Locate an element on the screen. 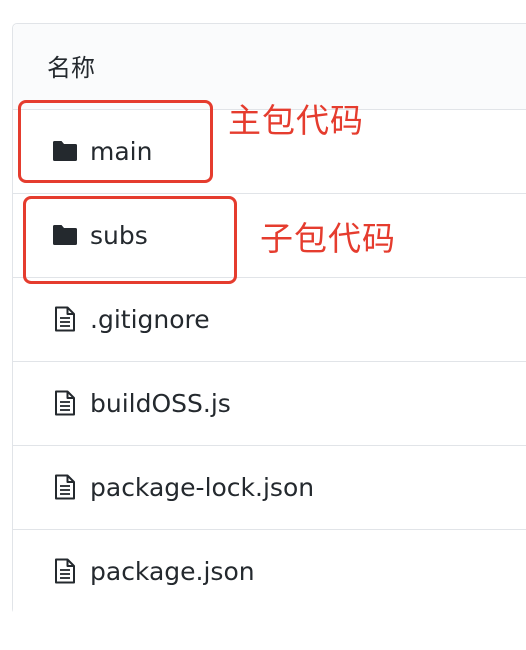 The height and width of the screenshot is (650, 526). file-row-package-lock: package-lock.json is located at coordinates (269, 488).